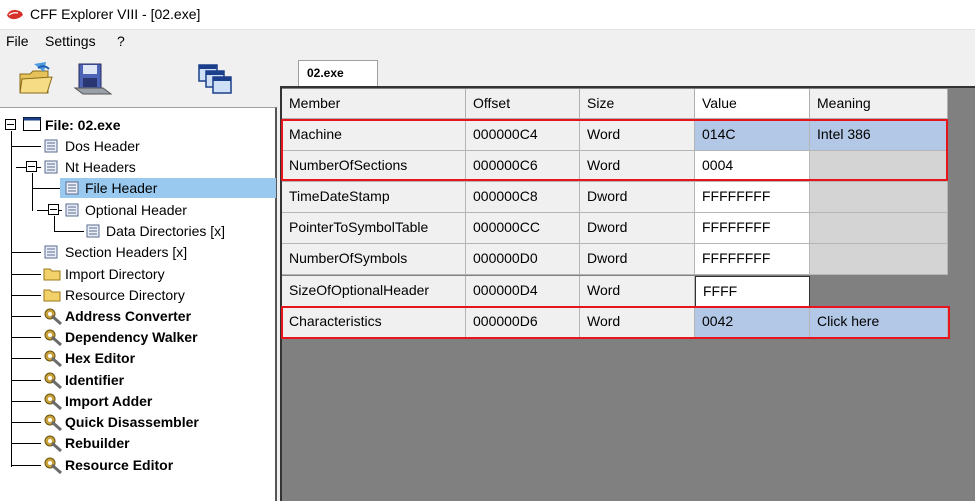  I want to click on collapse-optional-header-icon, so click(53, 209).